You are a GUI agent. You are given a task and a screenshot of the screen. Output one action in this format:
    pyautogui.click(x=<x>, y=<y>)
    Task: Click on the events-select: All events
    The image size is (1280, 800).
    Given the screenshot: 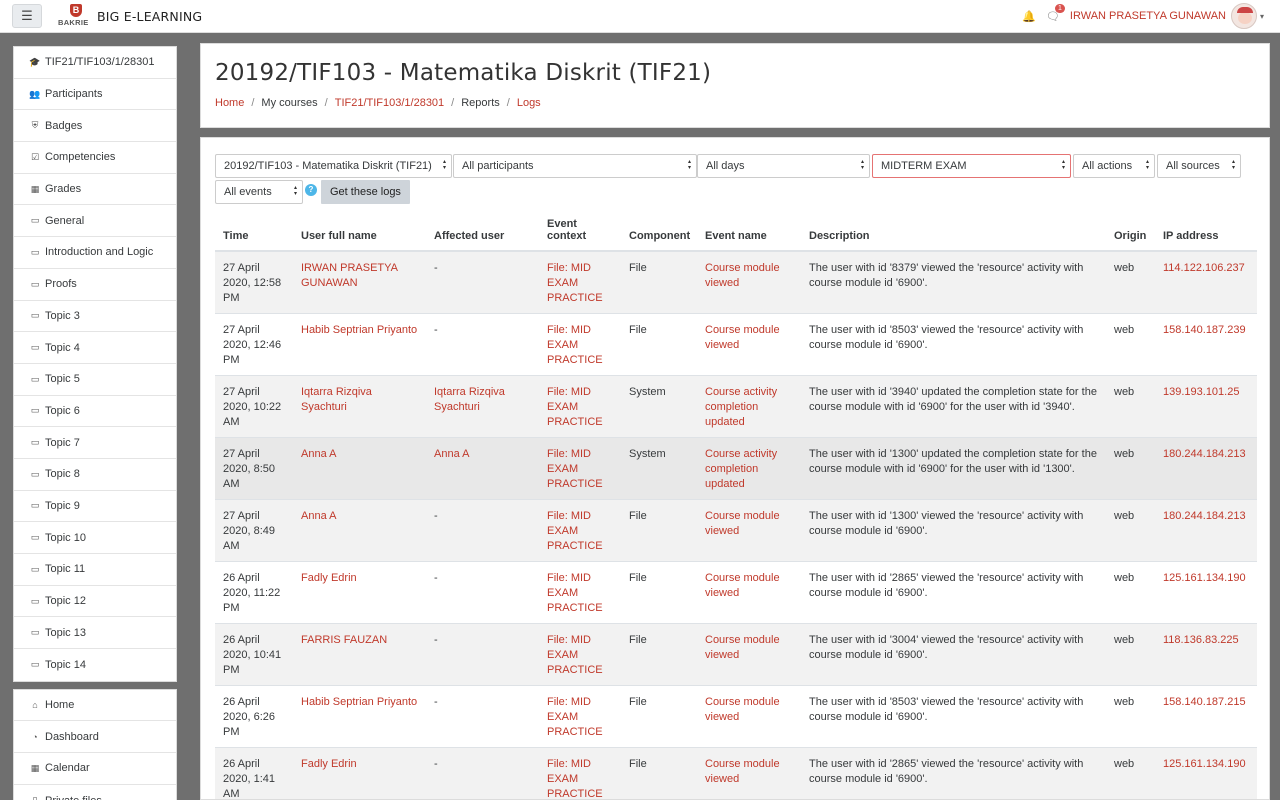 What is the action you would take?
    pyautogui.click(x=259, y=192)
    